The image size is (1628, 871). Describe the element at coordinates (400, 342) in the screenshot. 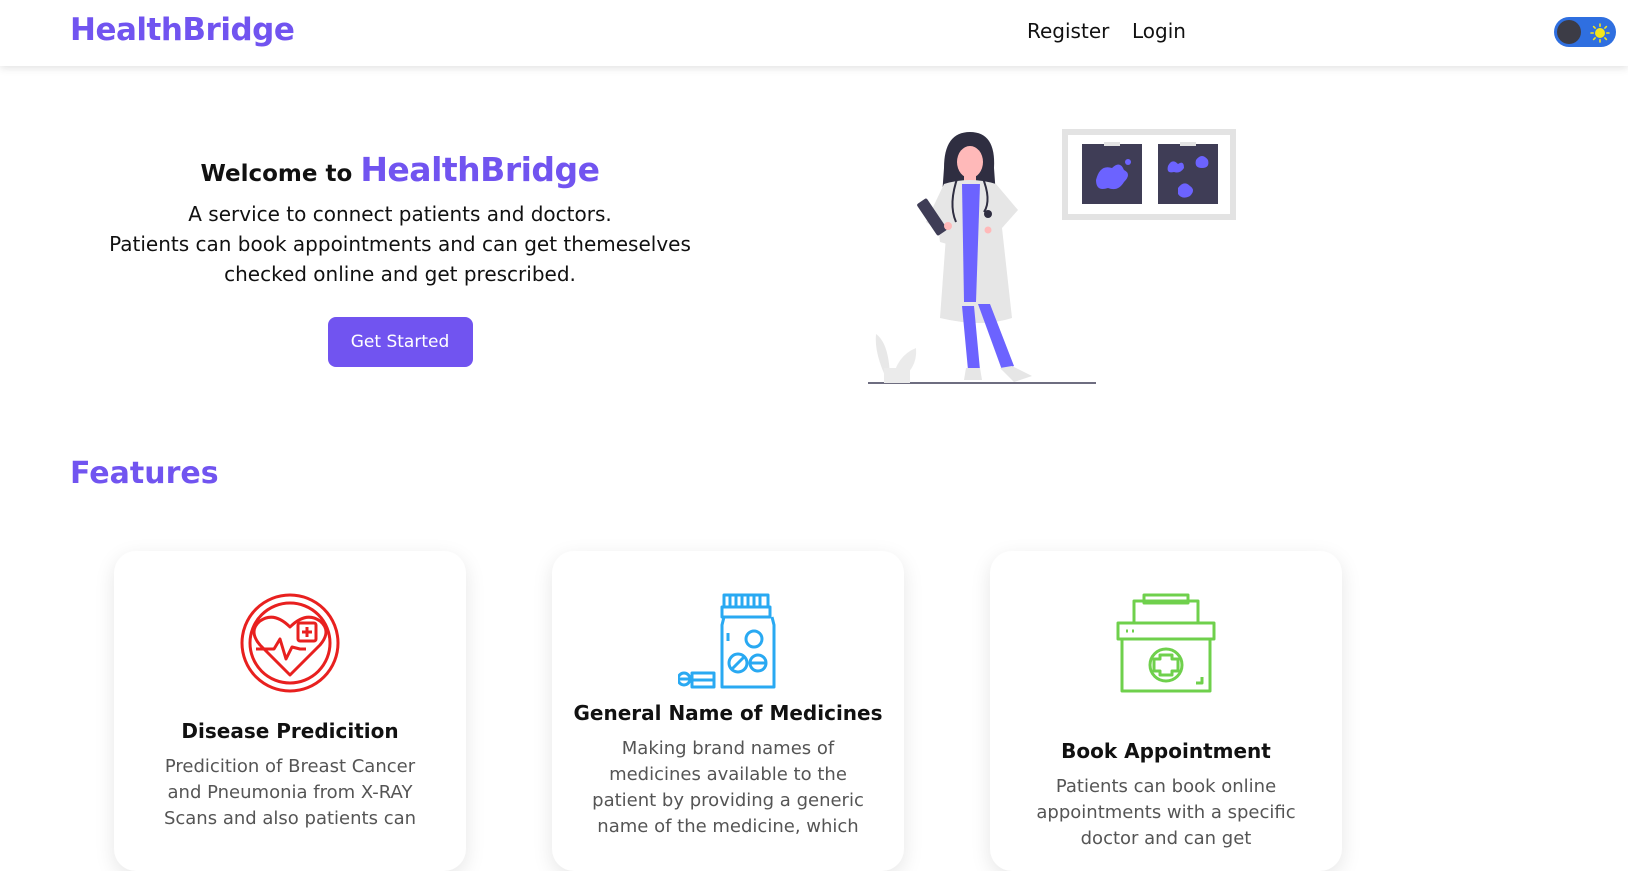

I see `get-started-button: Get Started` at that location.